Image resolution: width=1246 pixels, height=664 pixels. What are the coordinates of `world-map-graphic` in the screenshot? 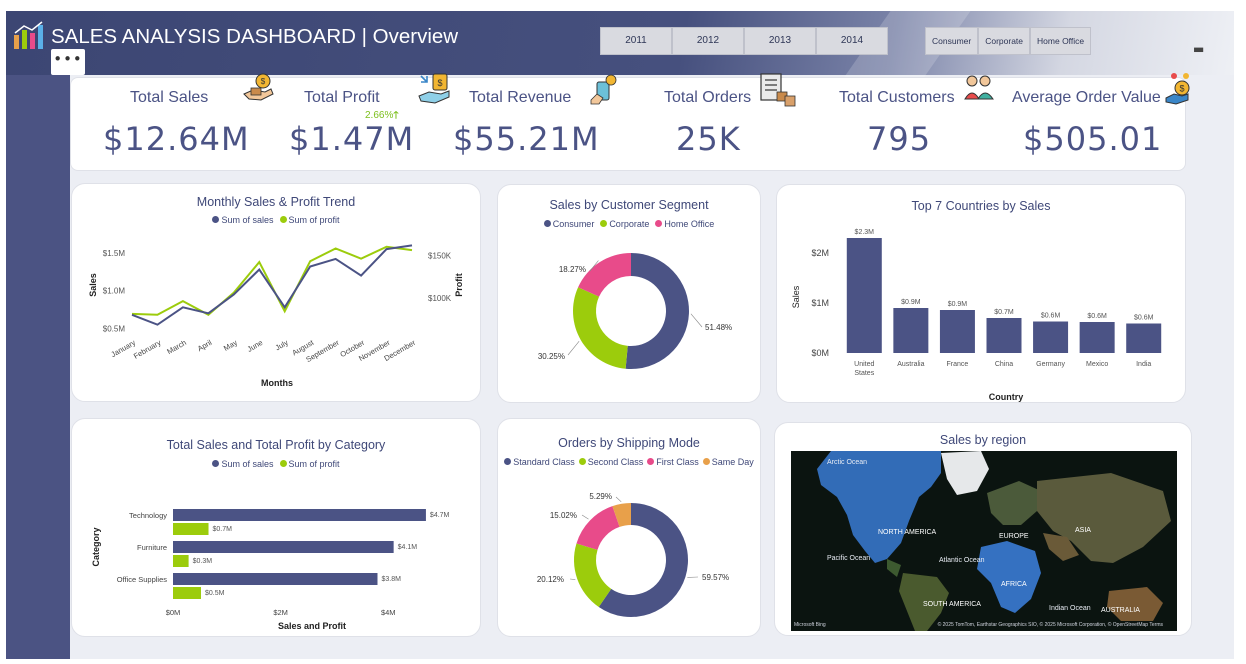 It's located at (984, 541).